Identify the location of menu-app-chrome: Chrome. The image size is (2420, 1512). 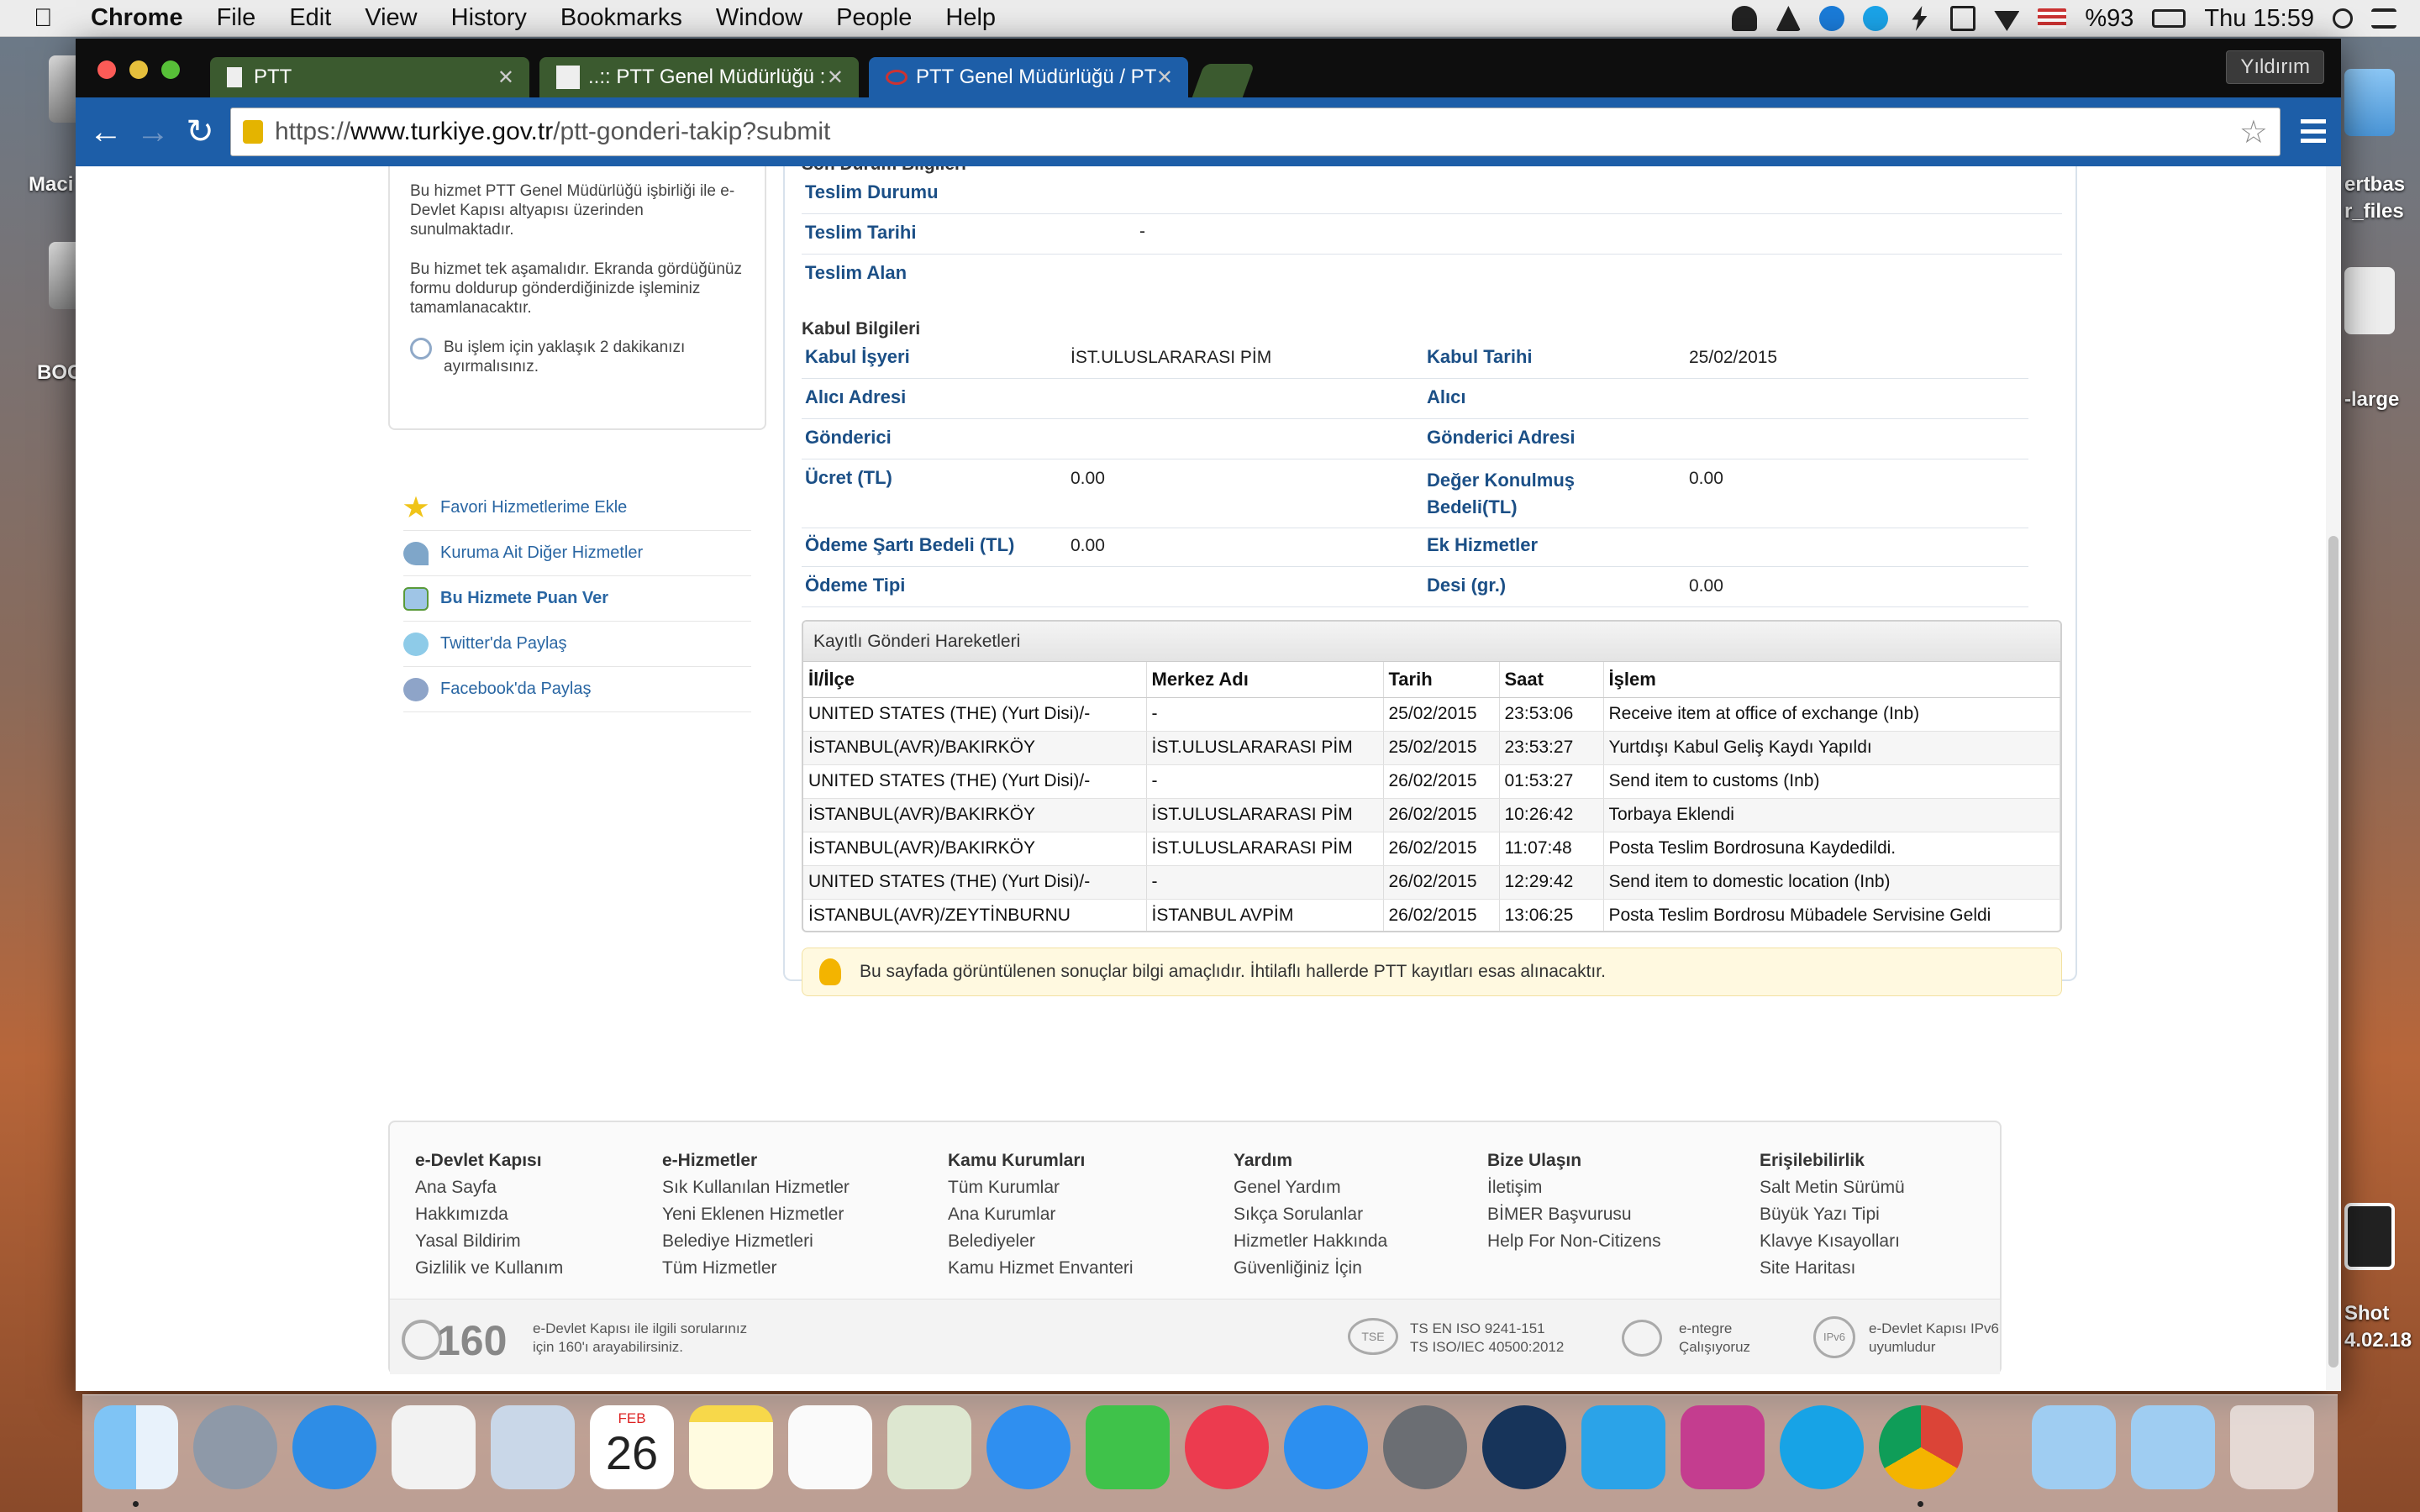
(137, 18).